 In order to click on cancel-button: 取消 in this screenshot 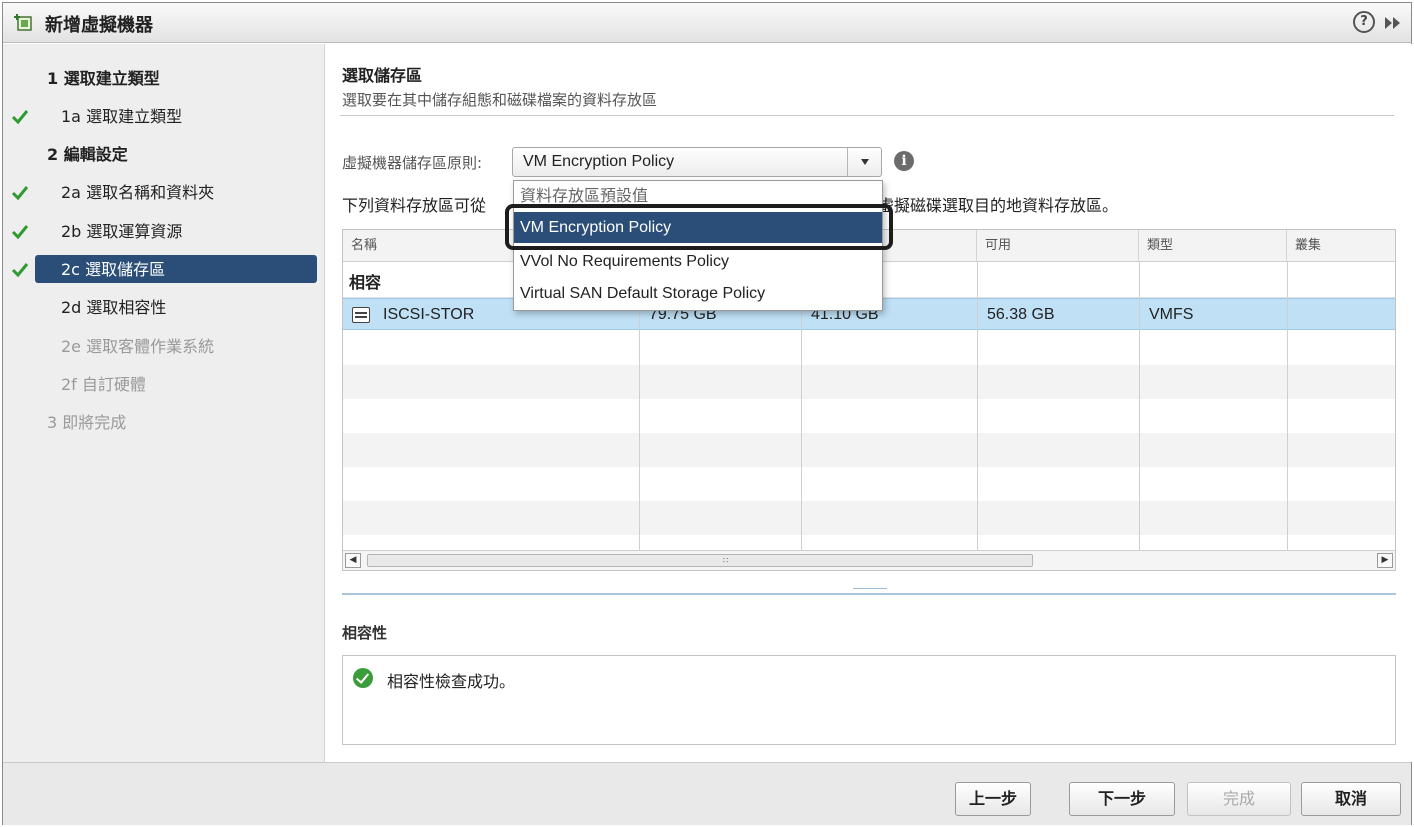, I will do `click(1351, 799)`.